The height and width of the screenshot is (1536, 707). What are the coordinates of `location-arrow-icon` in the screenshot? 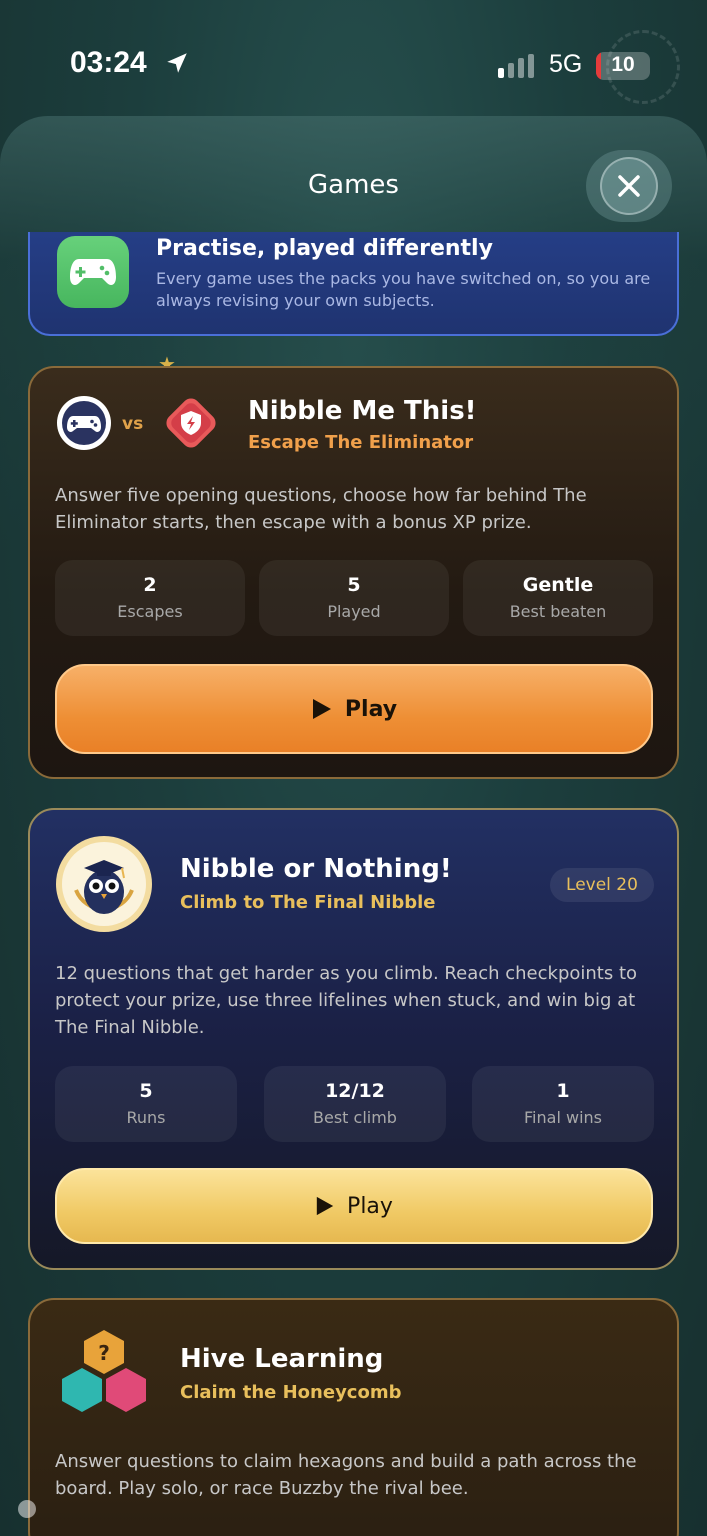 It's located at (177, 63).